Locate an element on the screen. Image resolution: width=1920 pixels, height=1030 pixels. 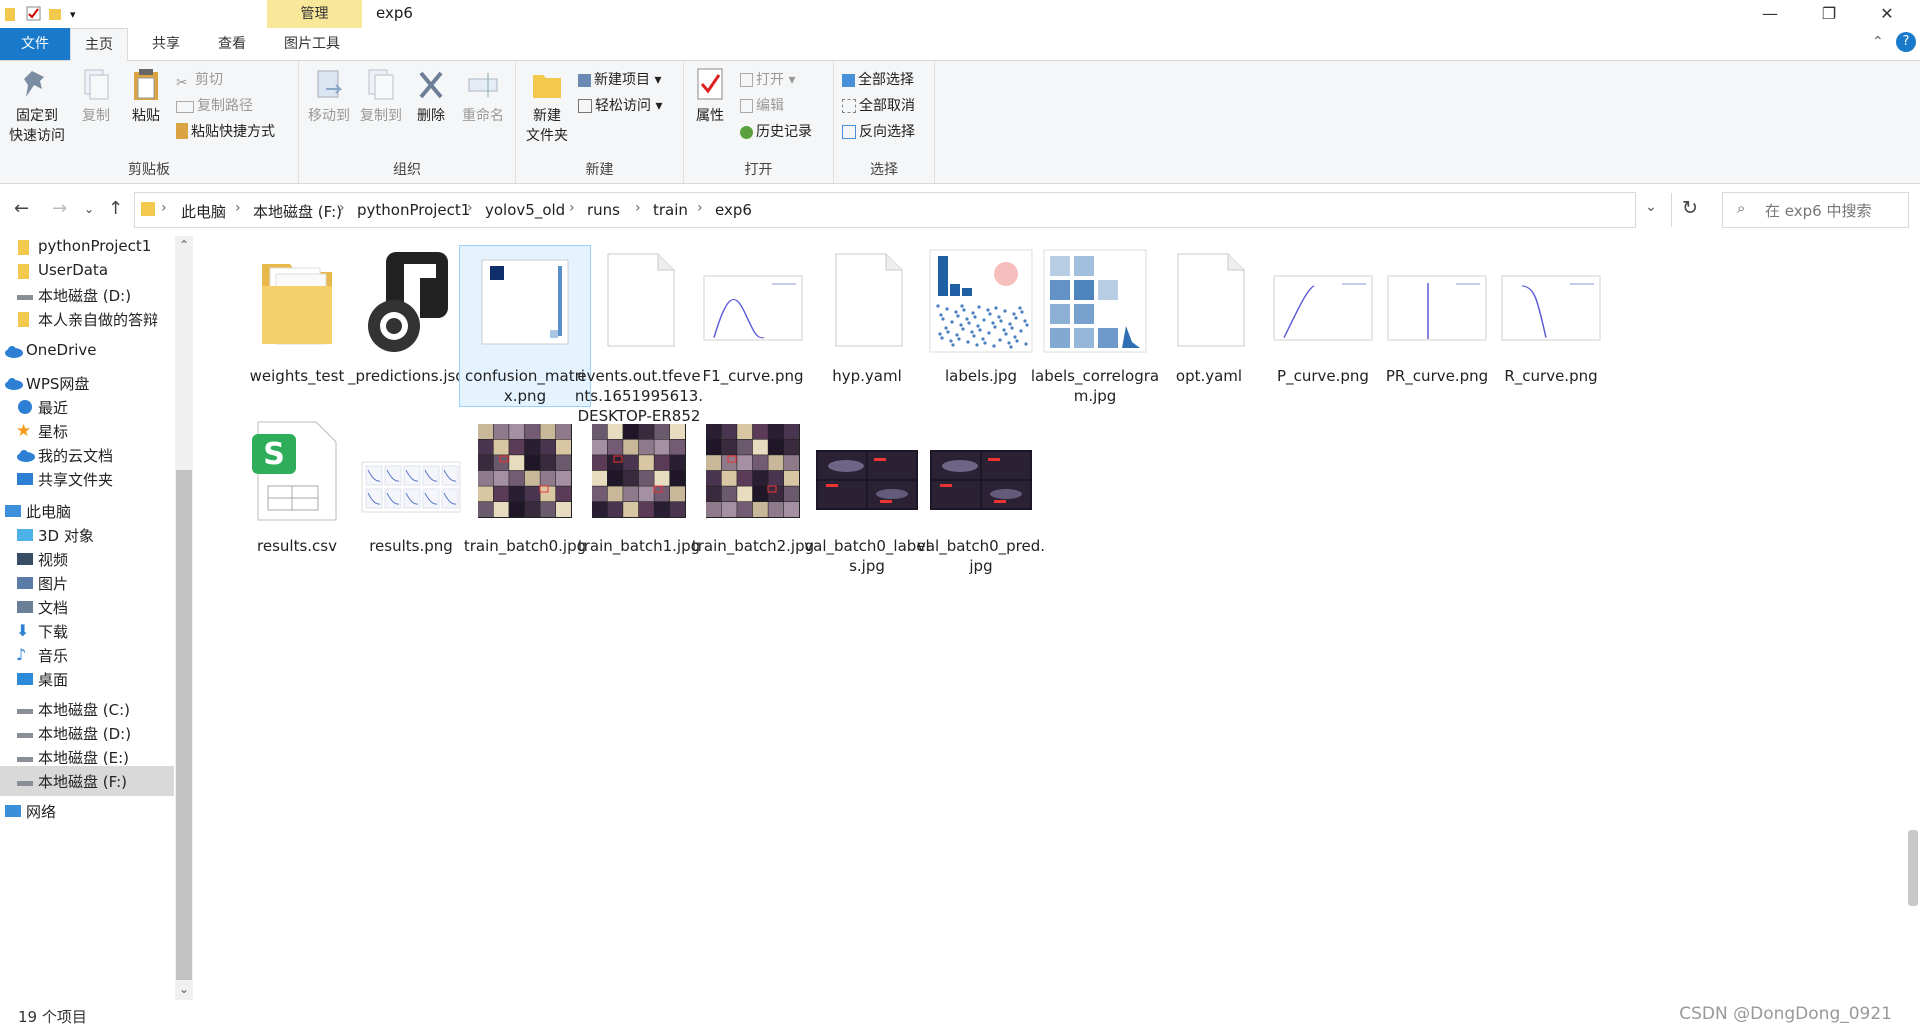
file-item: P_curve.png is located at coordinates (1323, 316).